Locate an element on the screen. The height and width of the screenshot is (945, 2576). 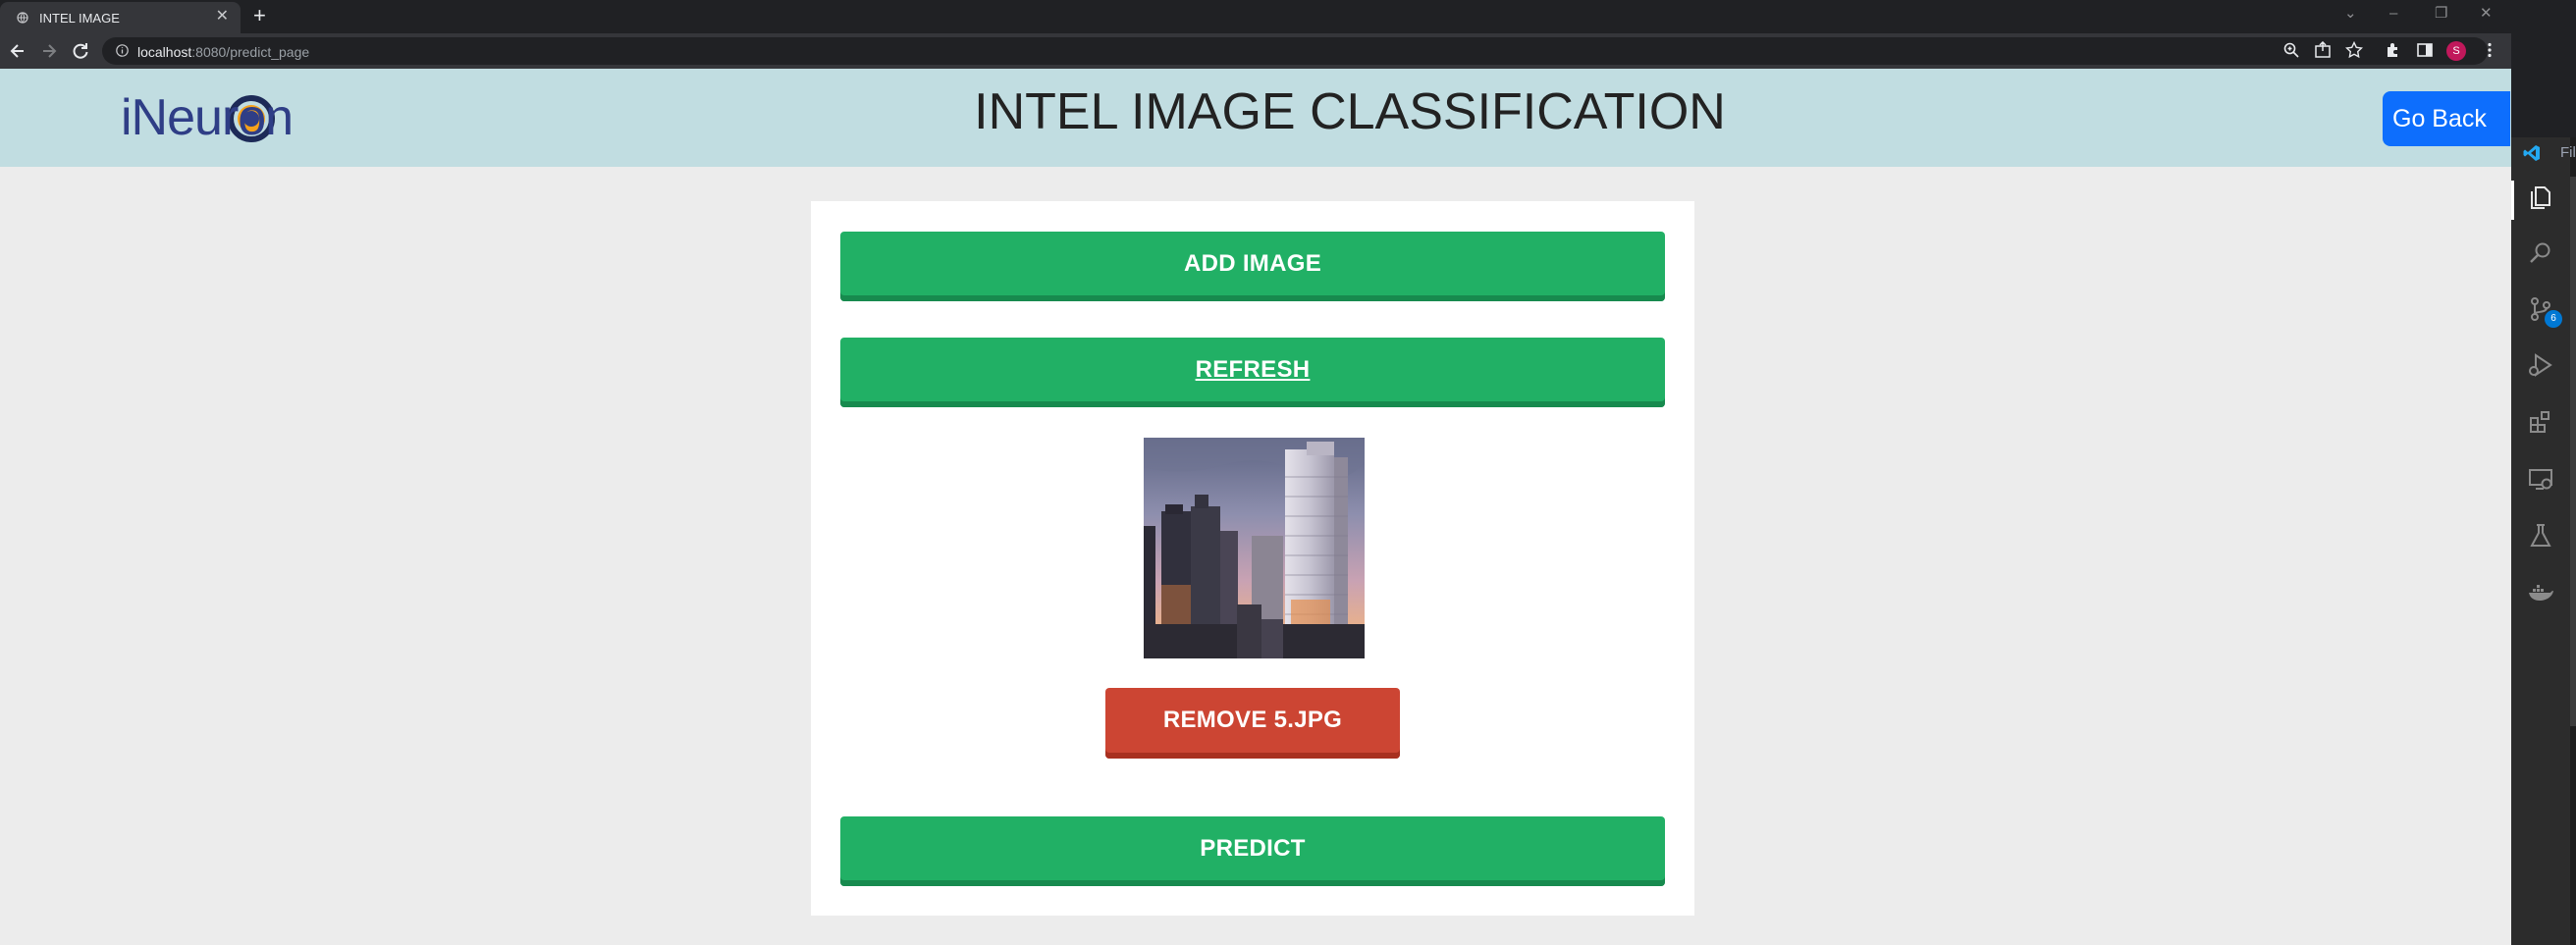
remote-explorer-icon is located at coordinates (2540, 479).